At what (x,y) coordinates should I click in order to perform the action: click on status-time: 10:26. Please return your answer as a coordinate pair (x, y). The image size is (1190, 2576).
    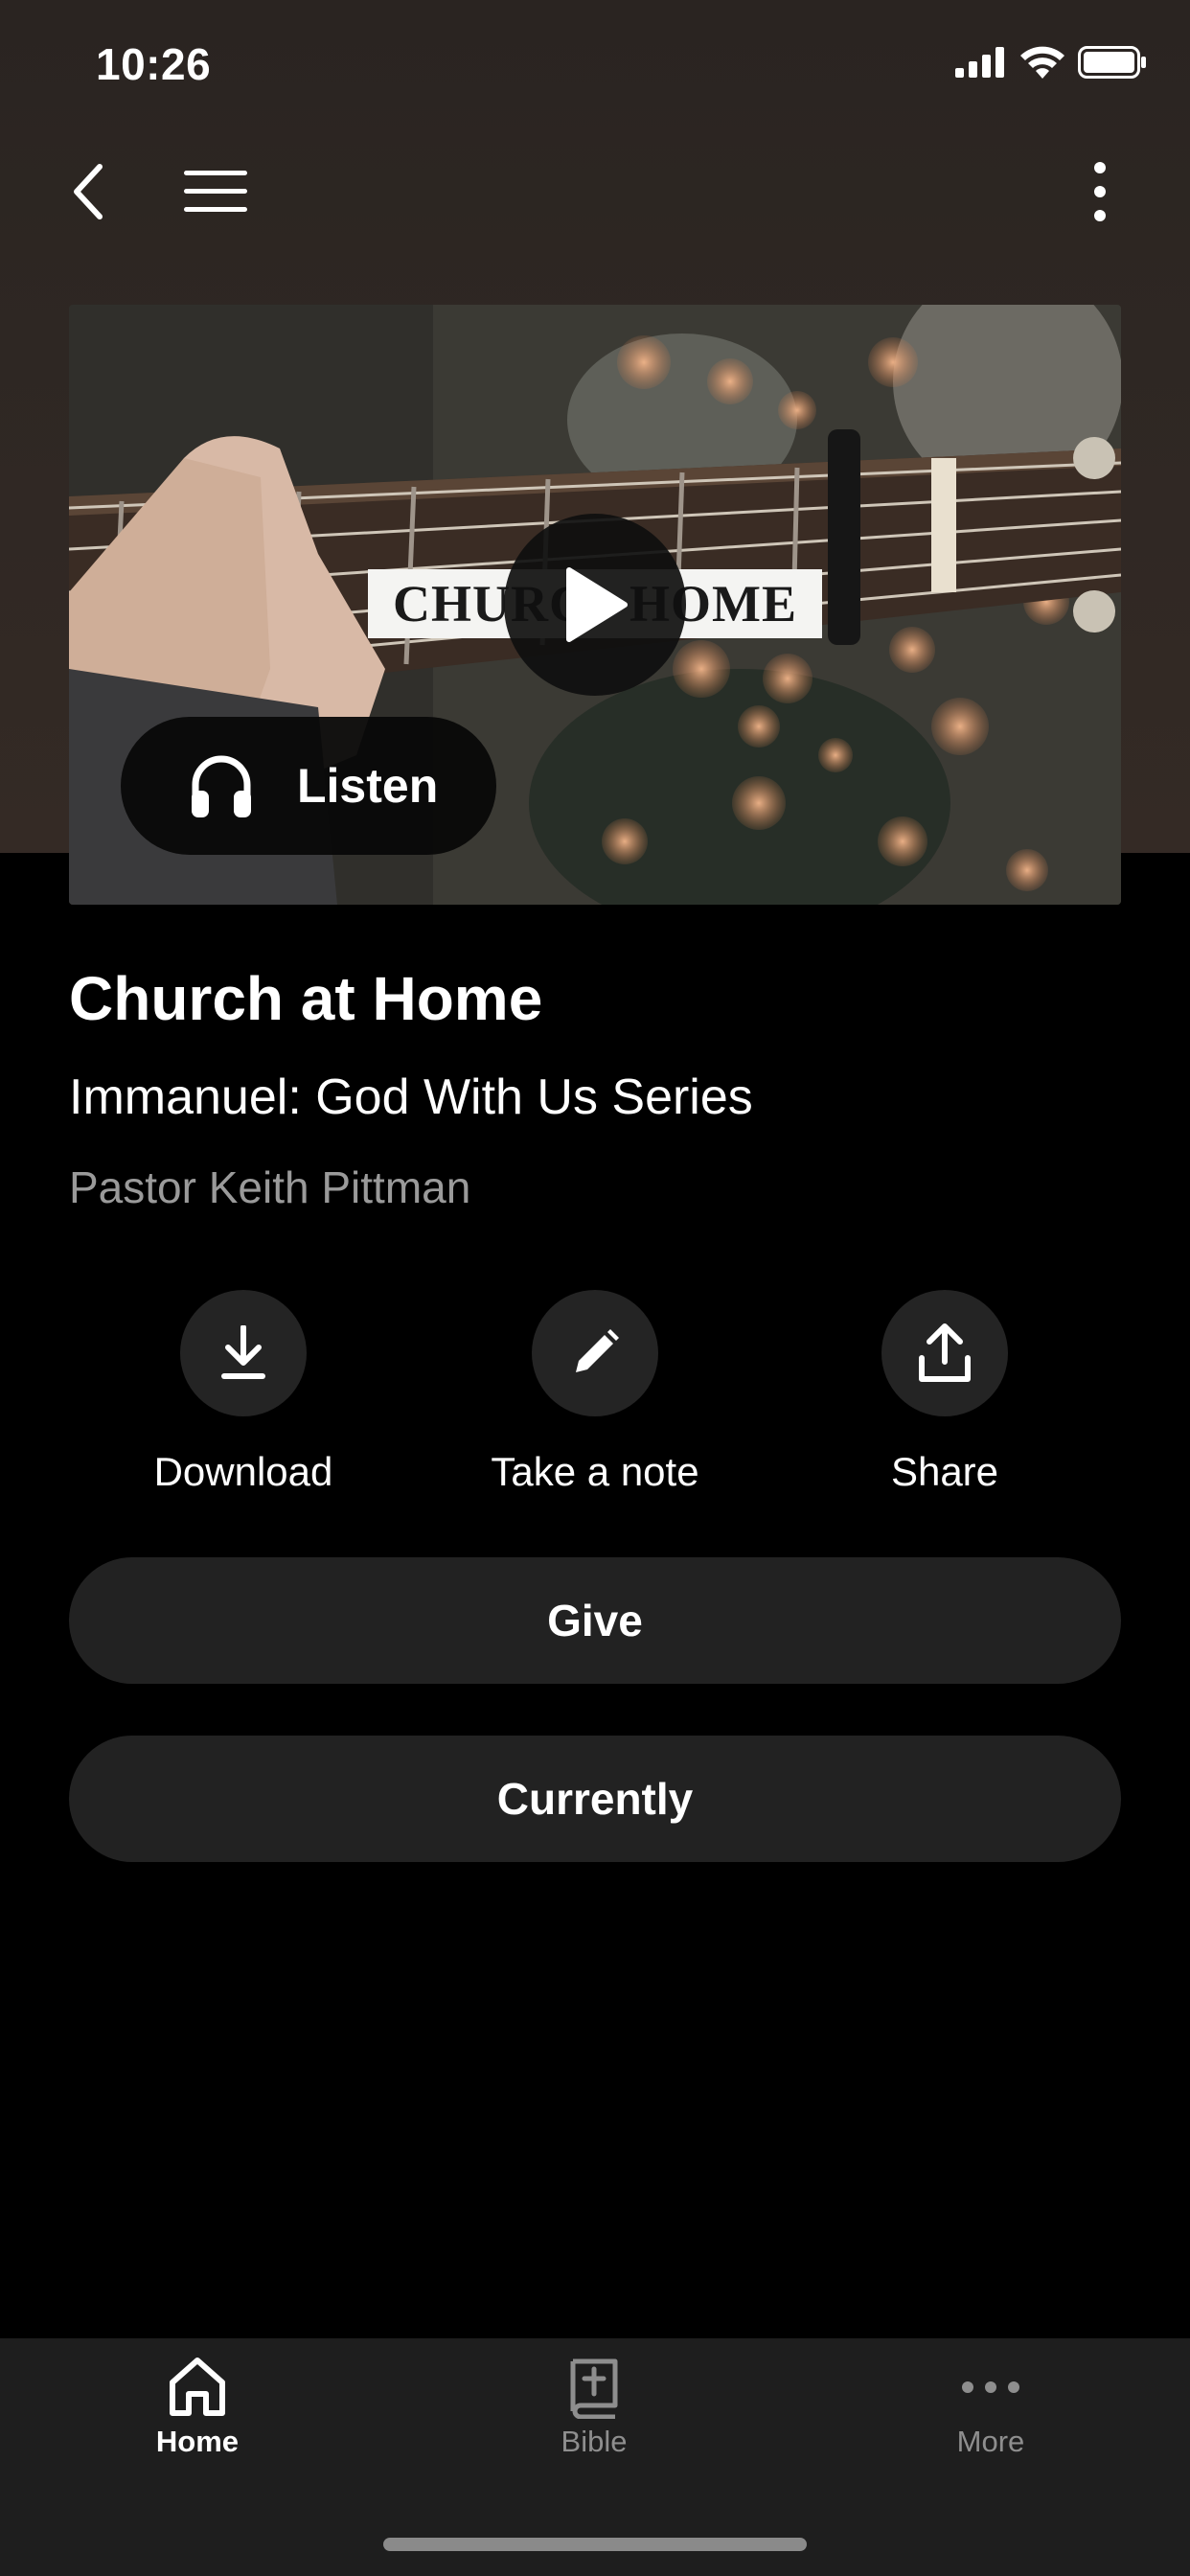
    Looking at the image, I should click on (154, 64).